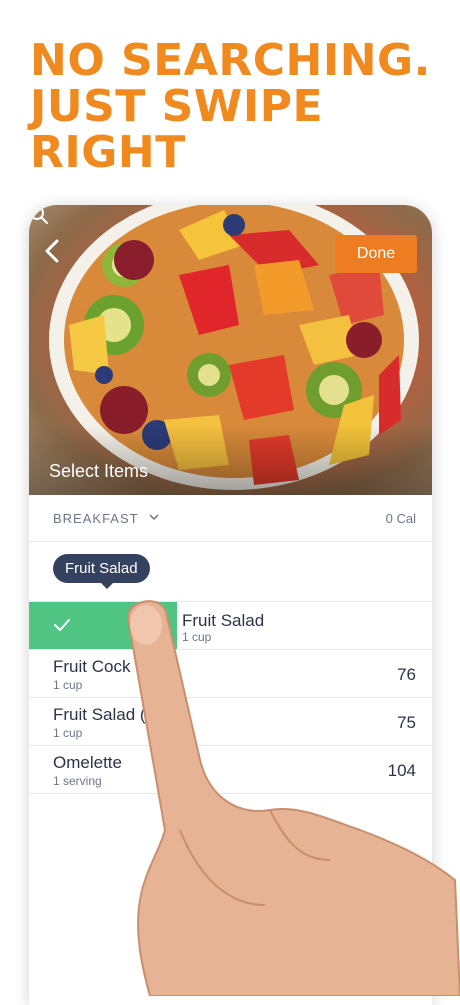 Image resolution: width=460 pixels, height=1005 pixels. I want to click on selected-item-tooltip: Fruit Salad, so click(101, 568).